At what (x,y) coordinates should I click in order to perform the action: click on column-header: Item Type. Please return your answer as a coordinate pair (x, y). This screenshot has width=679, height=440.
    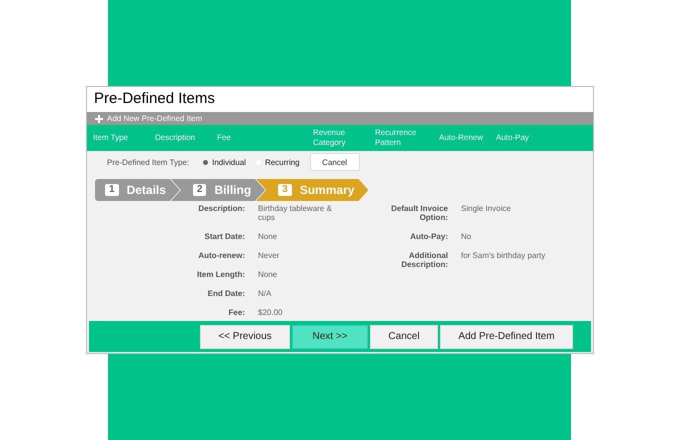
    Looking at the image, I should click on (111, 138).